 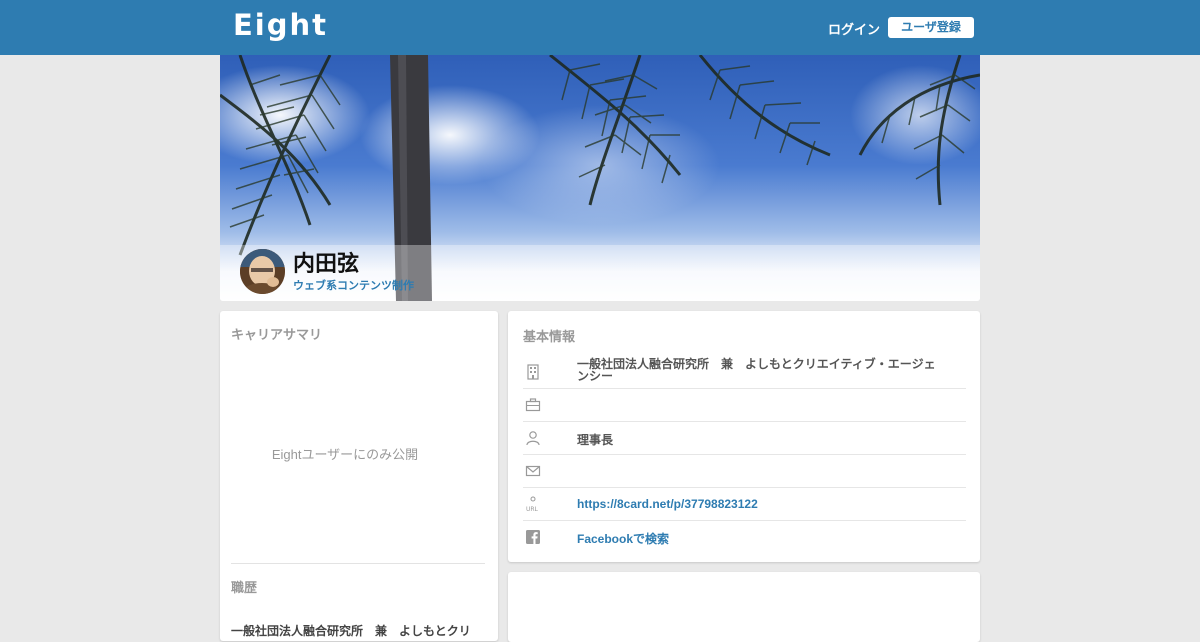 I want to click on info-row-email, so click(x=744, y=471).